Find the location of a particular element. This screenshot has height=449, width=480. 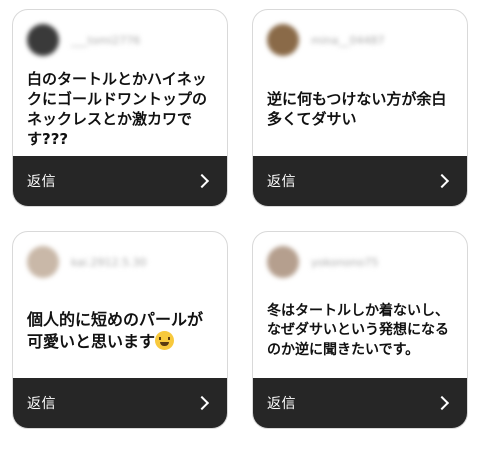

username: kai.2912.5.30 is located at coordinates (109, 262).